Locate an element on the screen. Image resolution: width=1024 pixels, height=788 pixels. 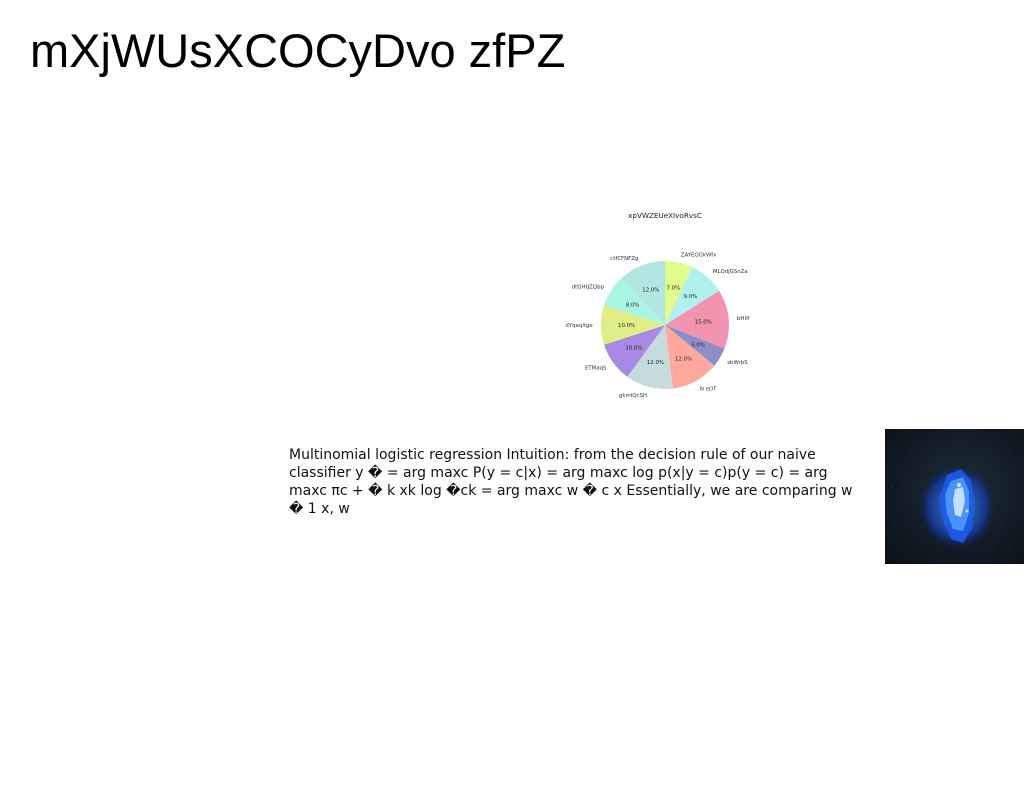
pie-category-label: dtGHtJZQbp is located at coordinates (588, 287).